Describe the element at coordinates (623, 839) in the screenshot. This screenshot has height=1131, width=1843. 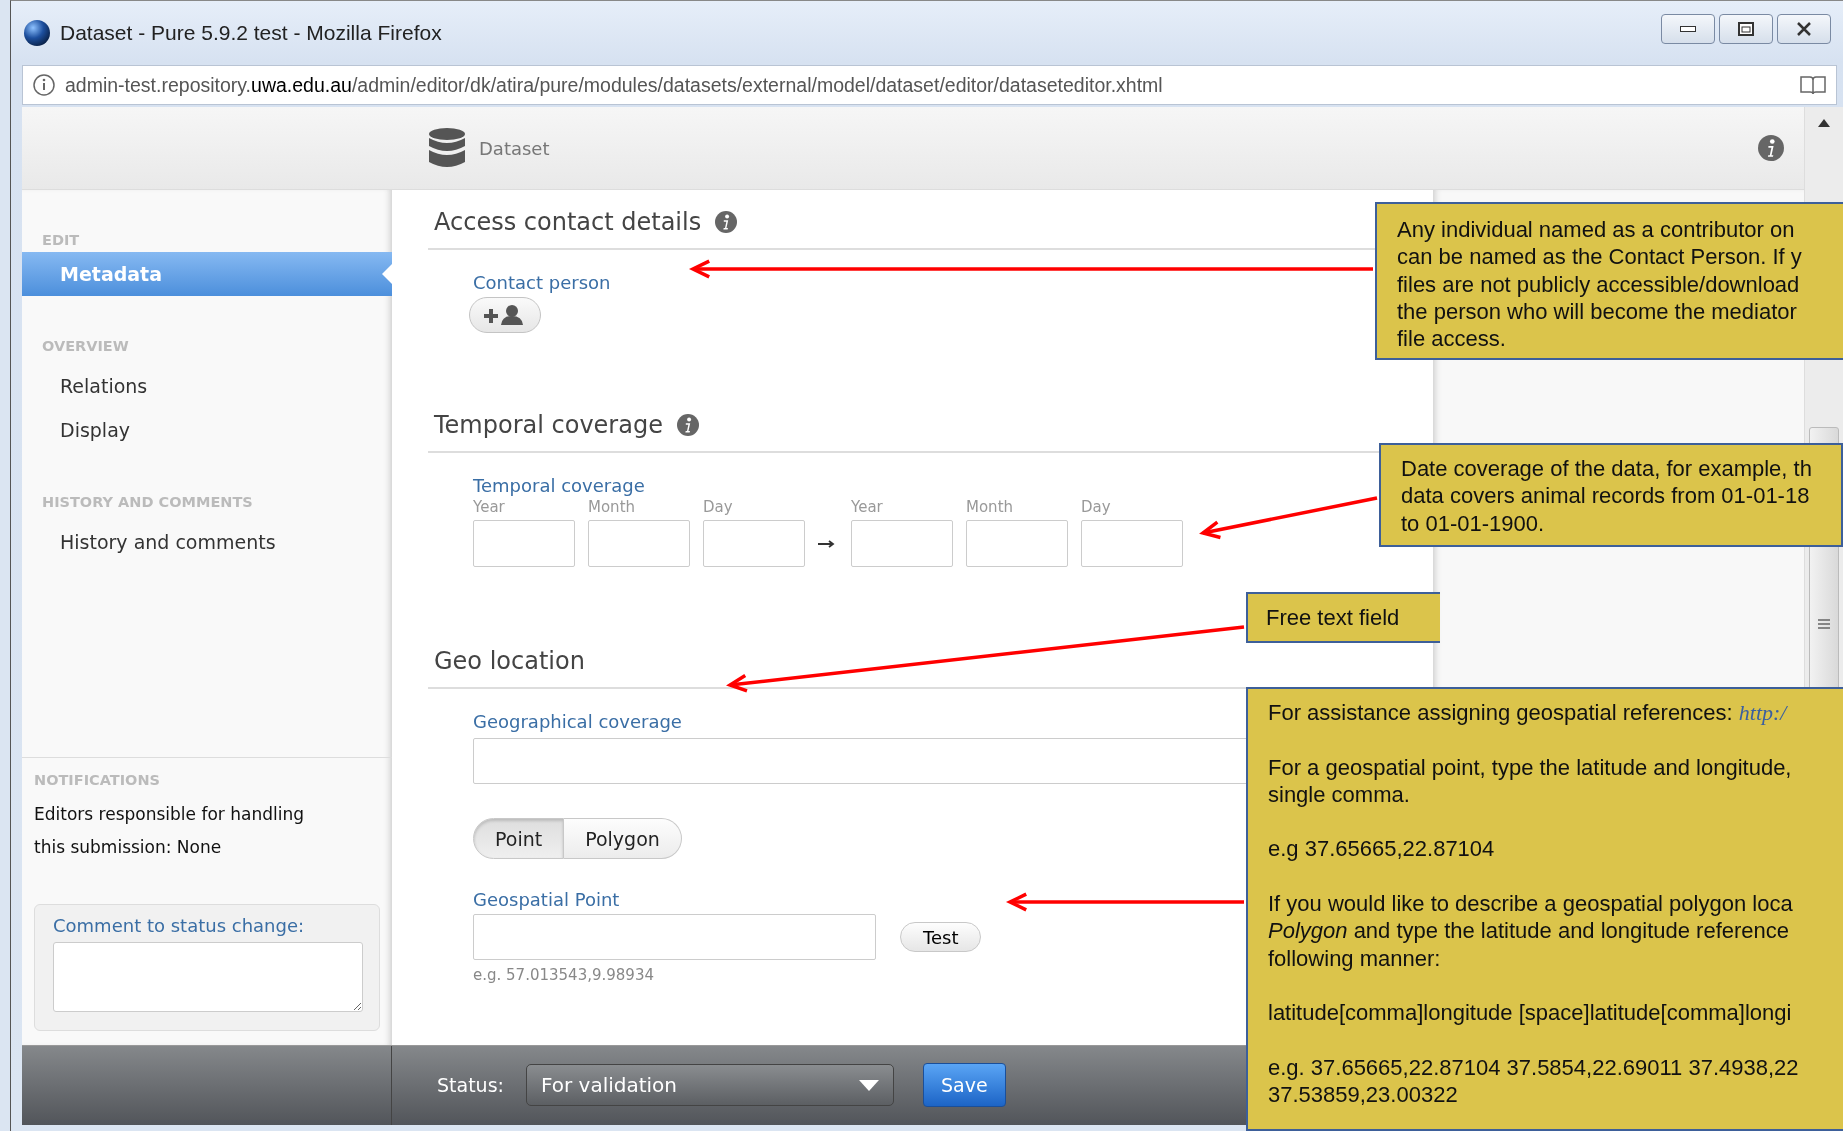
I see `mode-toggle: Polygon` at that location.